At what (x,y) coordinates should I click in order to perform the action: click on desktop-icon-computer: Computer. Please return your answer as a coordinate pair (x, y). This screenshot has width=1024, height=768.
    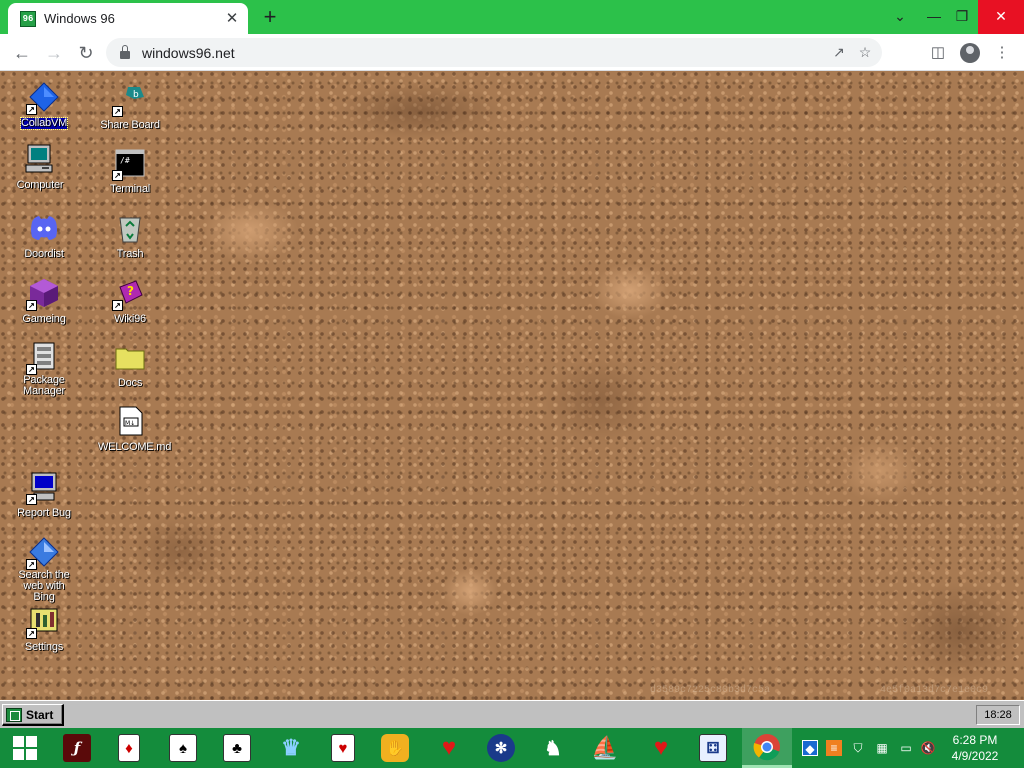
    Looking at the image, I should click on (40, 168).